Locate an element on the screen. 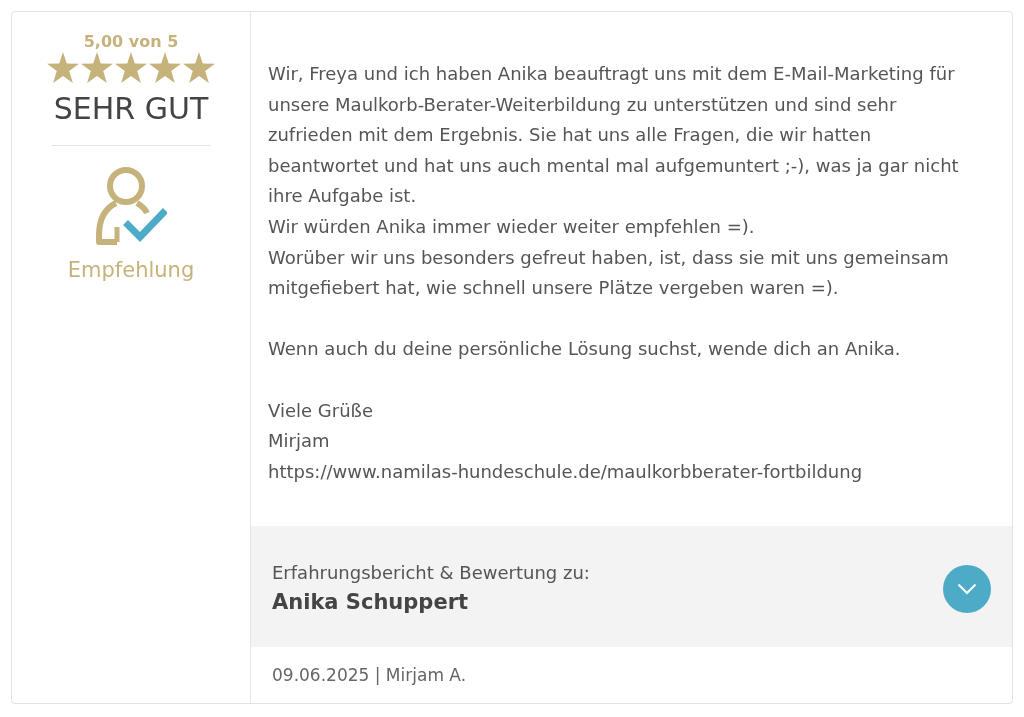 This screenshot has height=717, width=1024. review-text: Mirjam is located at coordinates (299, 441).